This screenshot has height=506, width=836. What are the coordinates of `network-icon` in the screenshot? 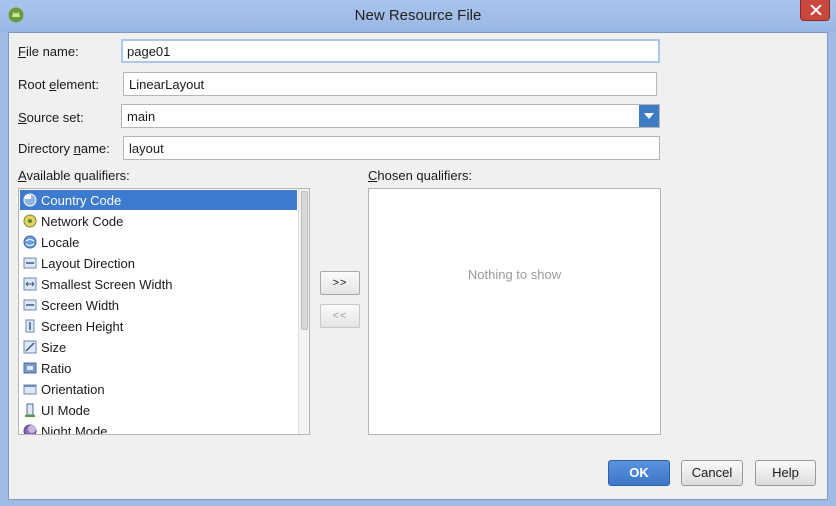 It's located at (30, 221).